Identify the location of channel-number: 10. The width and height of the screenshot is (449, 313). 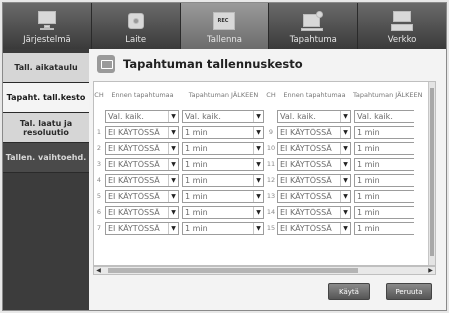
(271, 148).